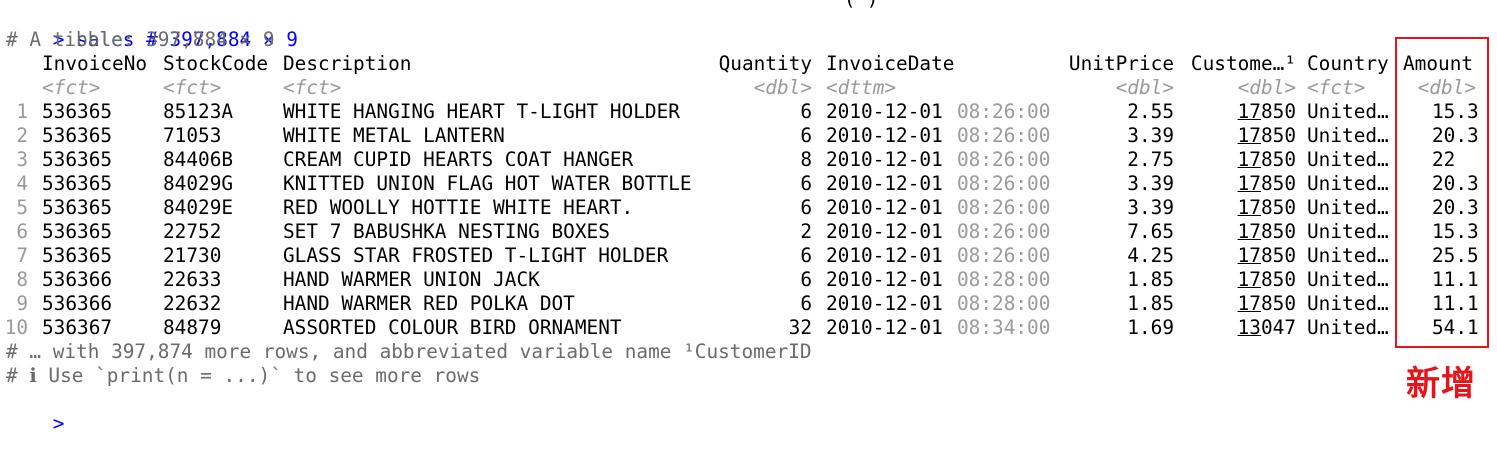 The image size is (1497, 460). Describe the element at coordinates (22, 303) in the screenshot. I see `row-number: 9` at that location.